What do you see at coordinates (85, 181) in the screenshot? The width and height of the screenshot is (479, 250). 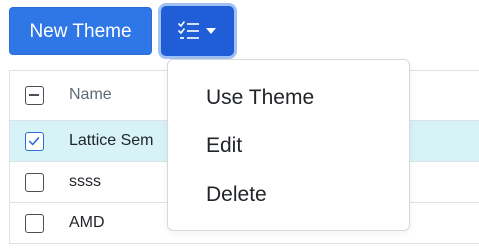 I see `row-name: ssss` at bounding box center [85, 181].